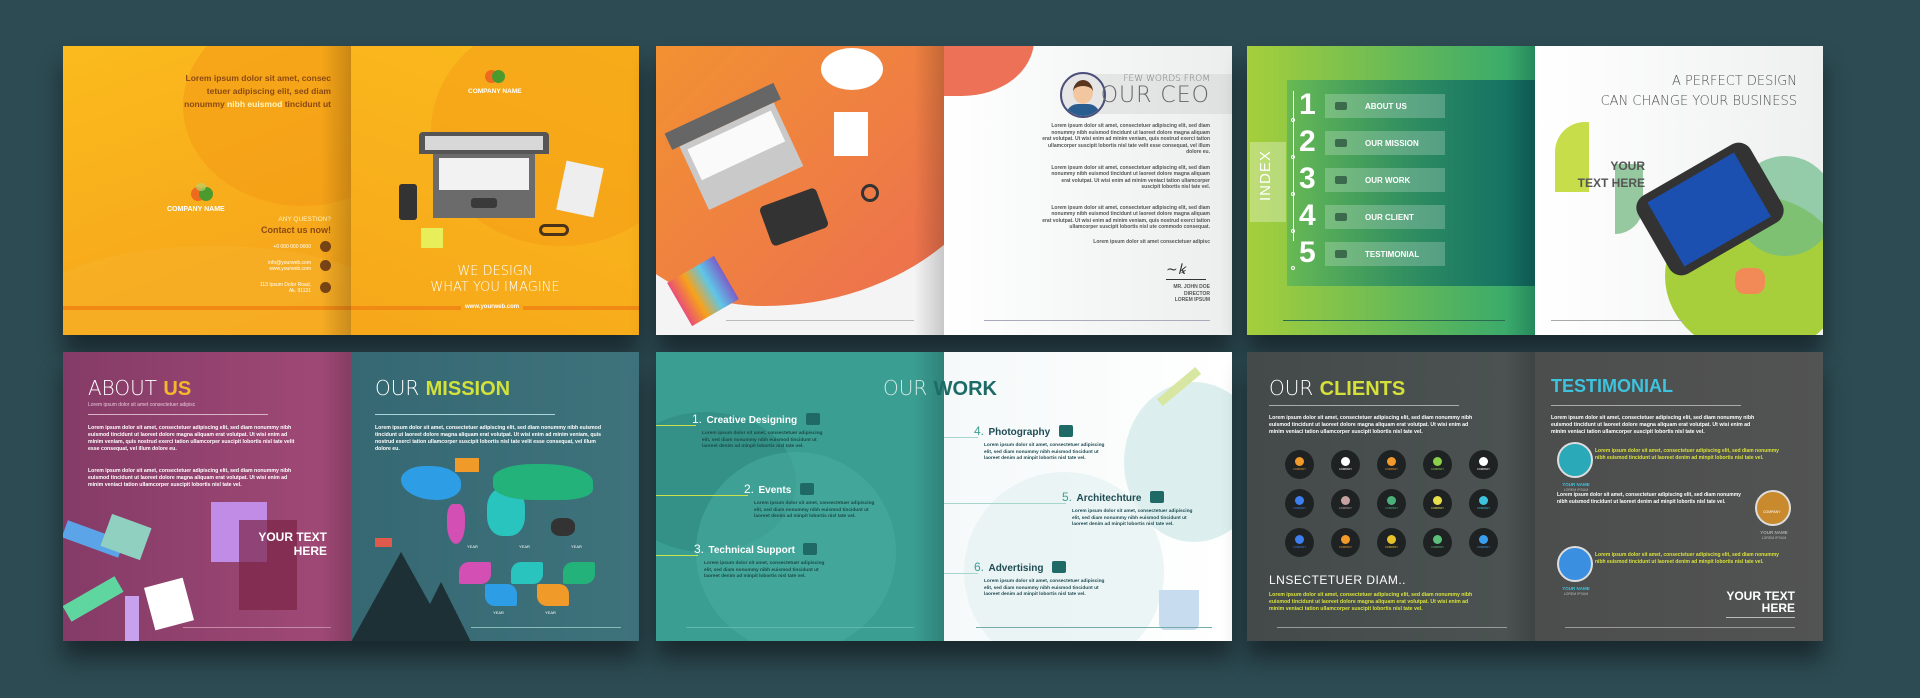 This screenshot has width=1920, height=698. I want to click on about-quote: YOUR TEXT HERE, so click(292, 544).